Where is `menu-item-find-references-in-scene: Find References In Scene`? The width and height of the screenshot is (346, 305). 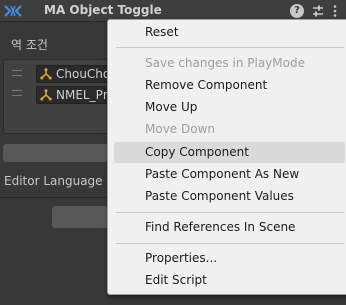 menu-item-find-references-in-scene: Find References In Scene is located at coordinates (229, 227).